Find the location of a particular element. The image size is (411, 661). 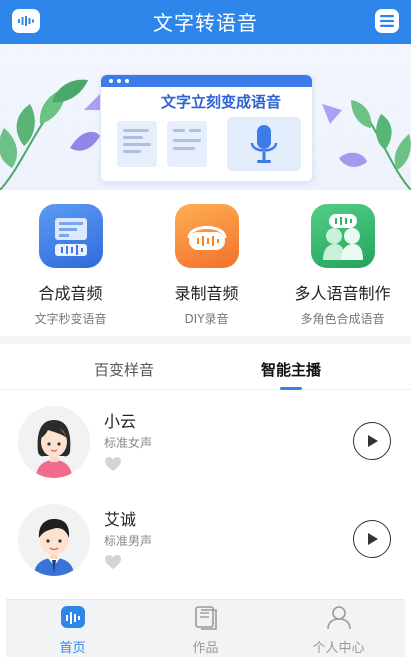

voice-name: 艾诚 is located at coordinates (120, 519).